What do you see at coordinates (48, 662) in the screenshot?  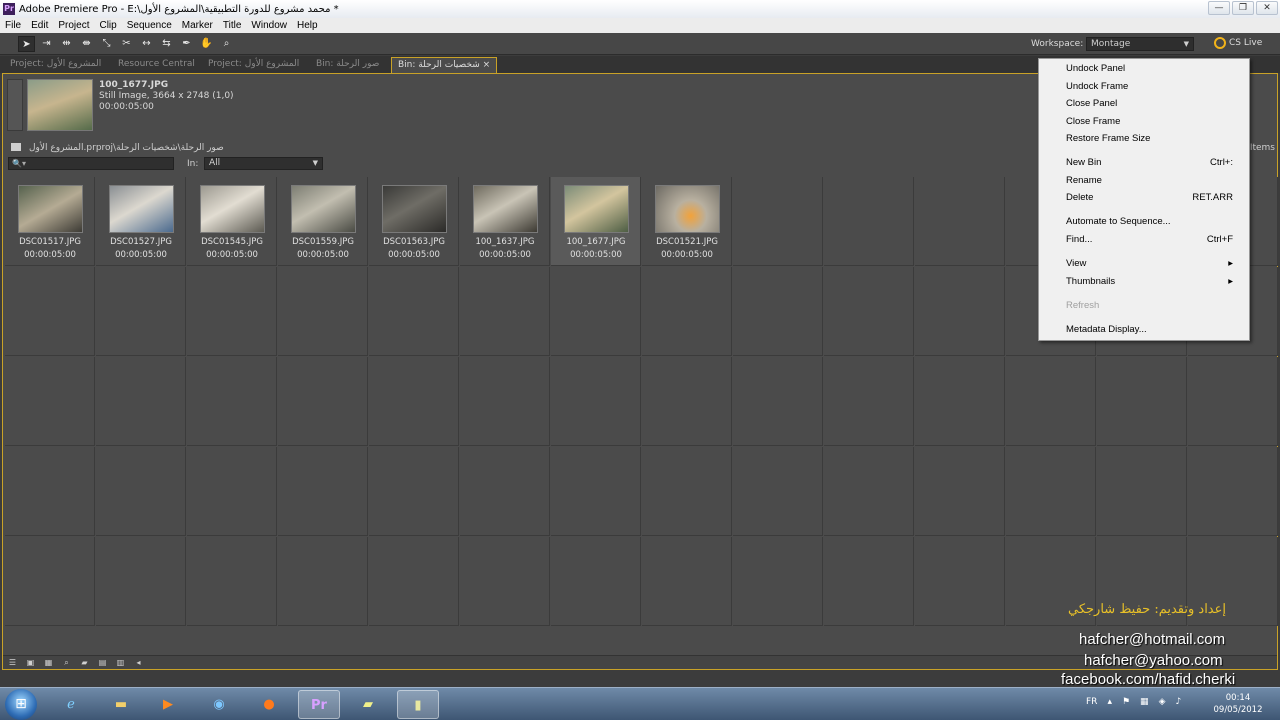 I see `automate-to-sequence-icon: ▦` at bounding box center [48, 662].